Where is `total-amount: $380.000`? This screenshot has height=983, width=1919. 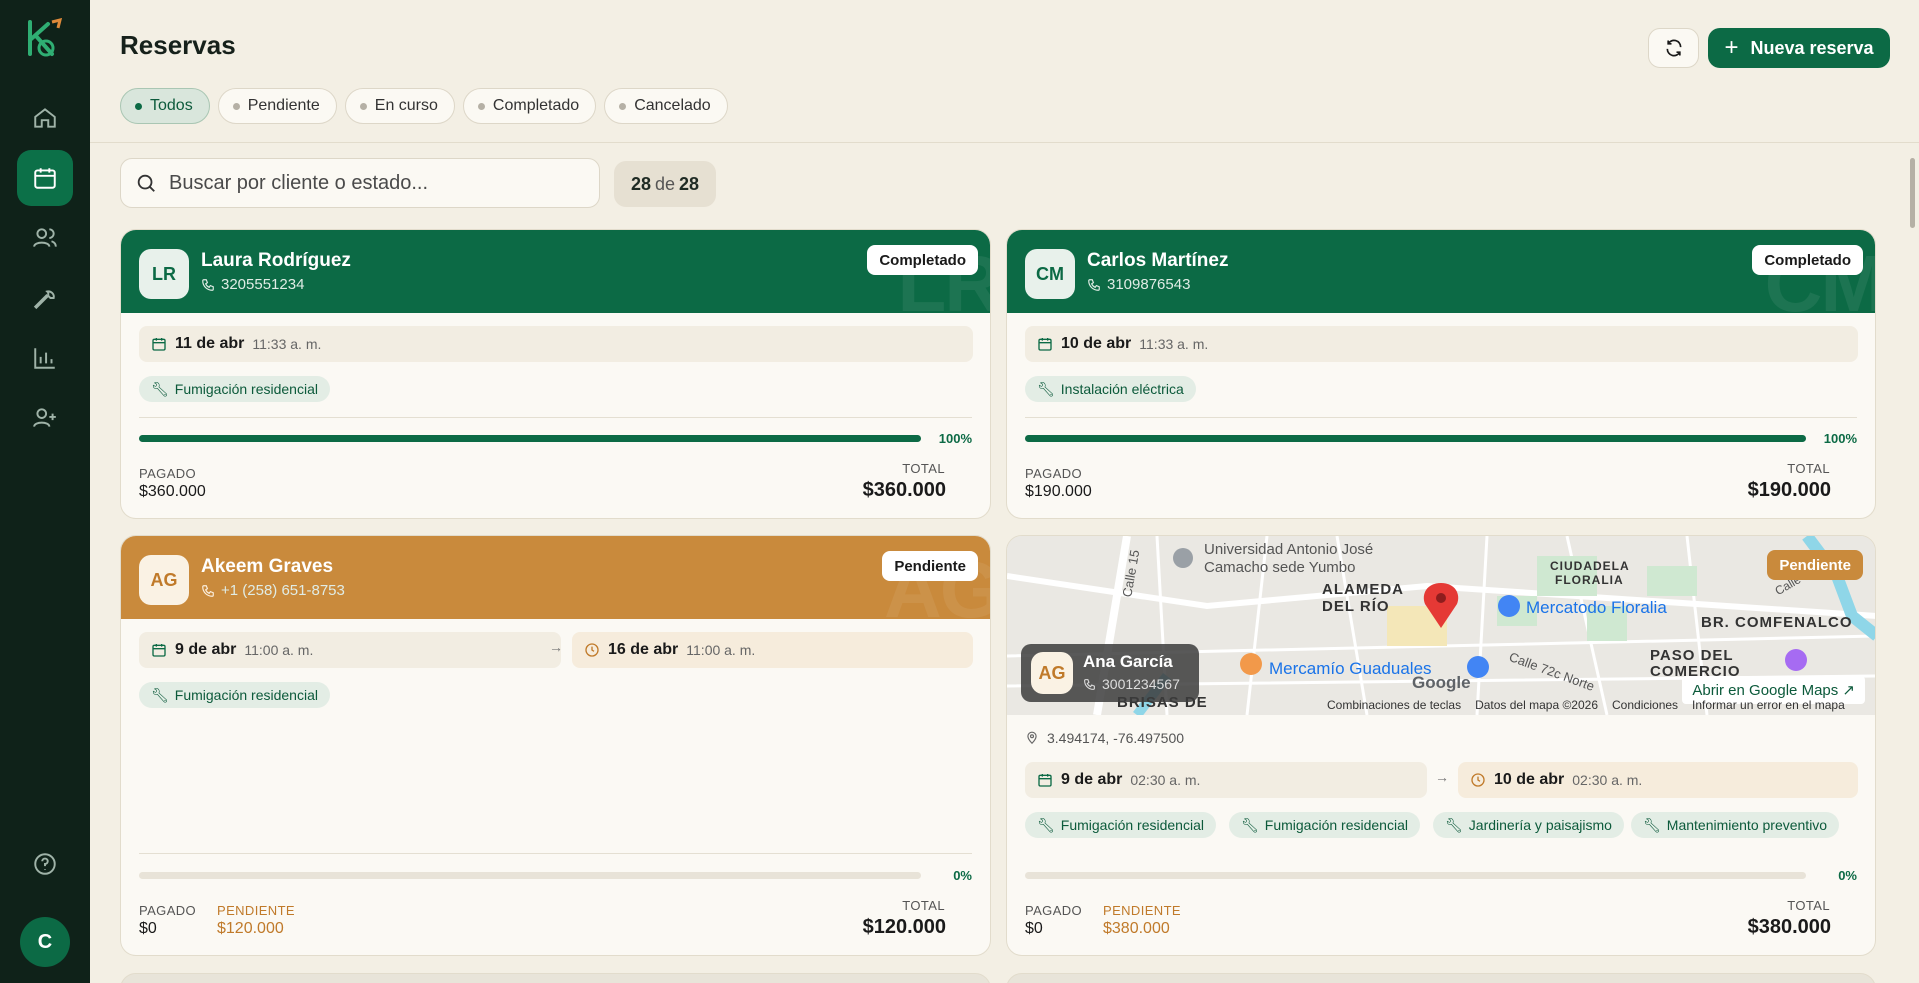
total-amount: $380.000 is located at coordinates (1789, 927).